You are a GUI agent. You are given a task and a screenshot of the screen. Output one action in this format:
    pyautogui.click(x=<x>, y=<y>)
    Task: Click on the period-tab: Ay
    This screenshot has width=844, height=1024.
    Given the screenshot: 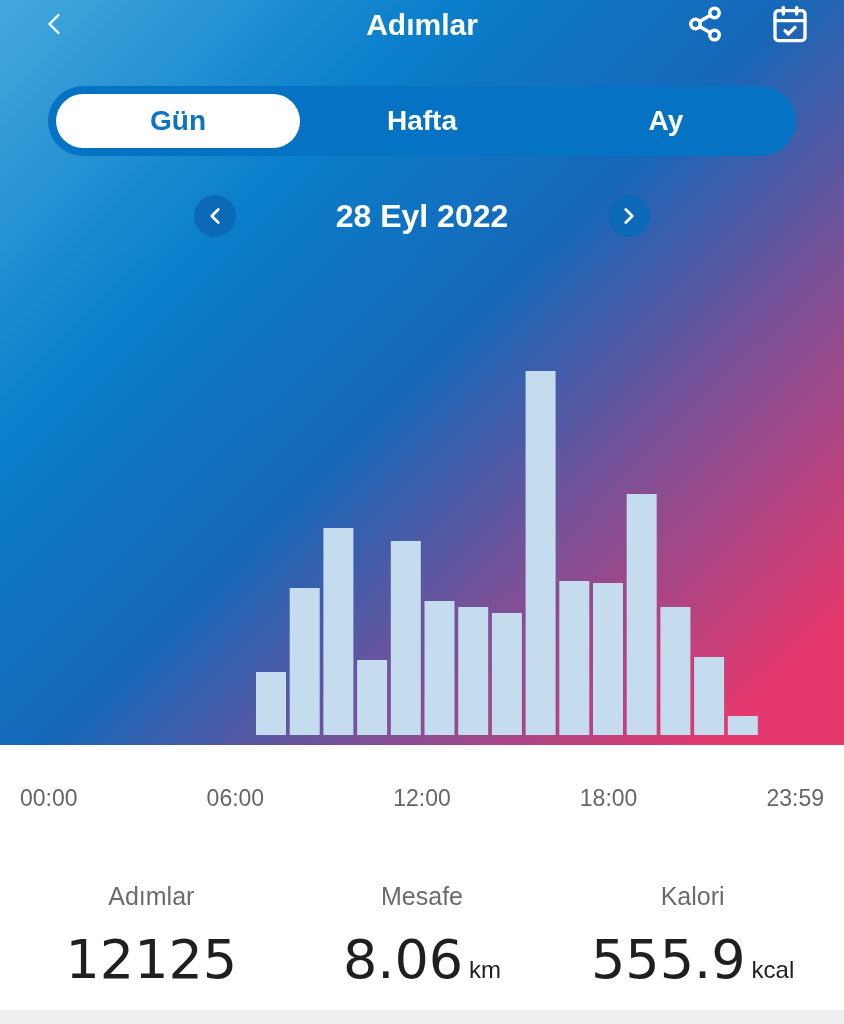 What is the action you would take?
    pyautogui.click(x=666, y=121)
    